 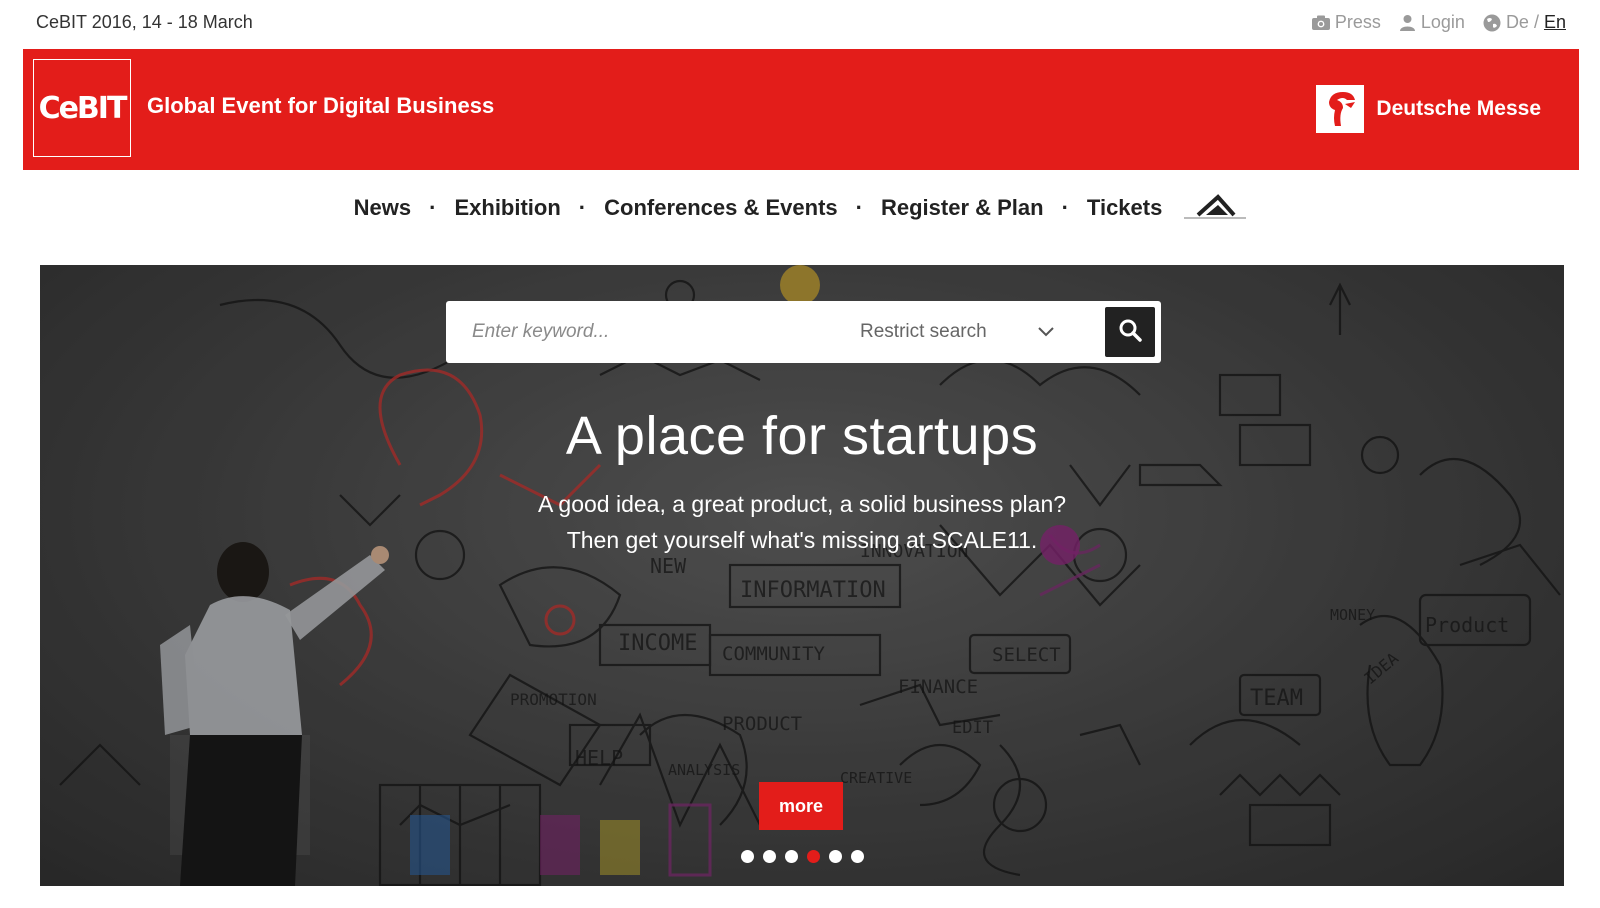 I want to click on restrict-search-dropdown: Restrict search, so click(x=962, y=332).